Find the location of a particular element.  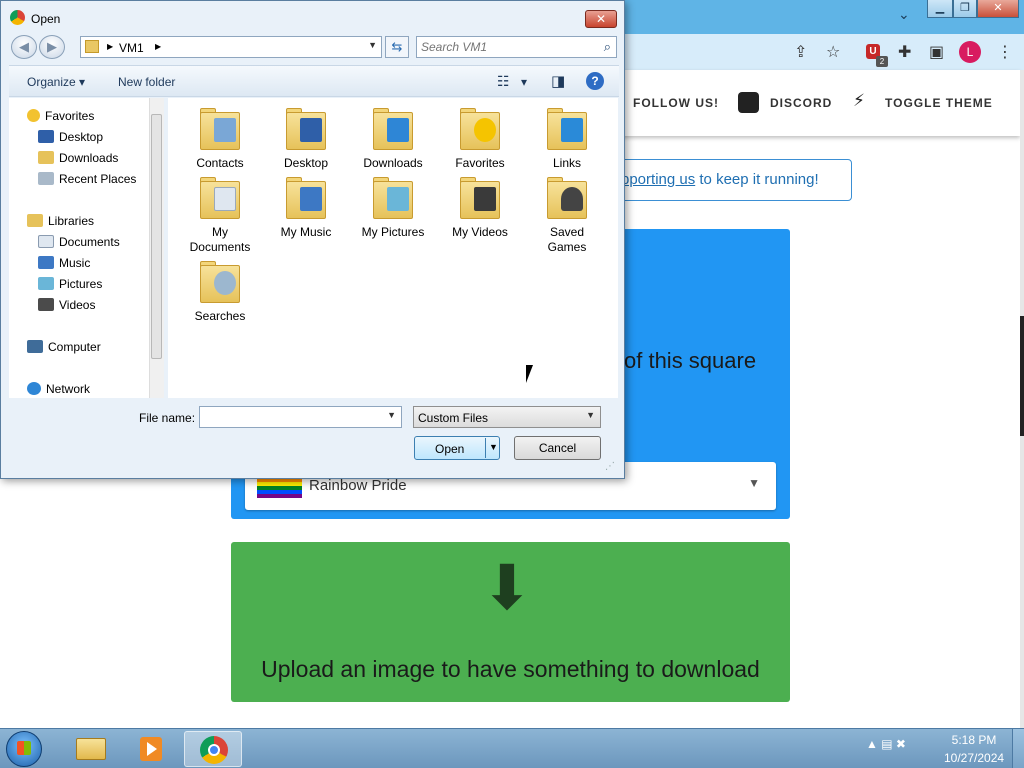

desktop-icon is located at coordinates (46, 136).